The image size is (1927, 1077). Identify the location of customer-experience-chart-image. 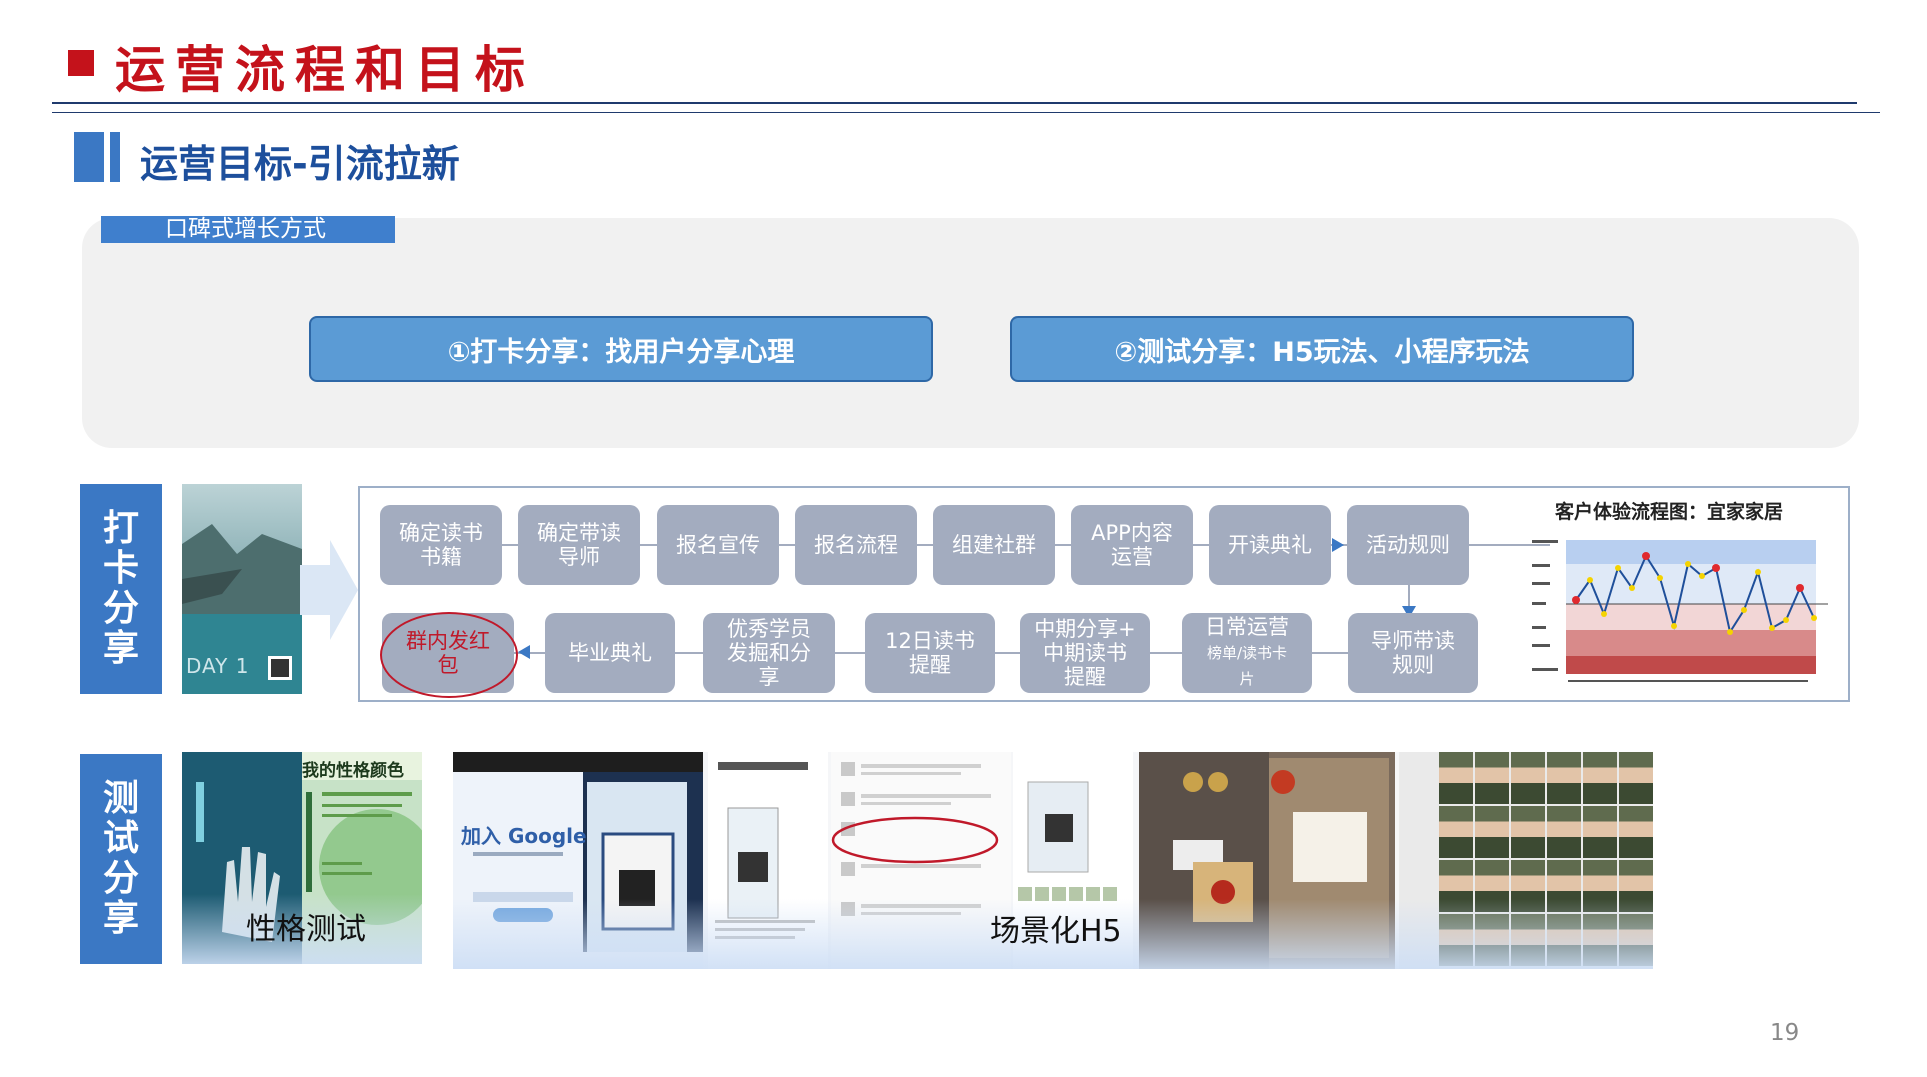
(1680, 611).